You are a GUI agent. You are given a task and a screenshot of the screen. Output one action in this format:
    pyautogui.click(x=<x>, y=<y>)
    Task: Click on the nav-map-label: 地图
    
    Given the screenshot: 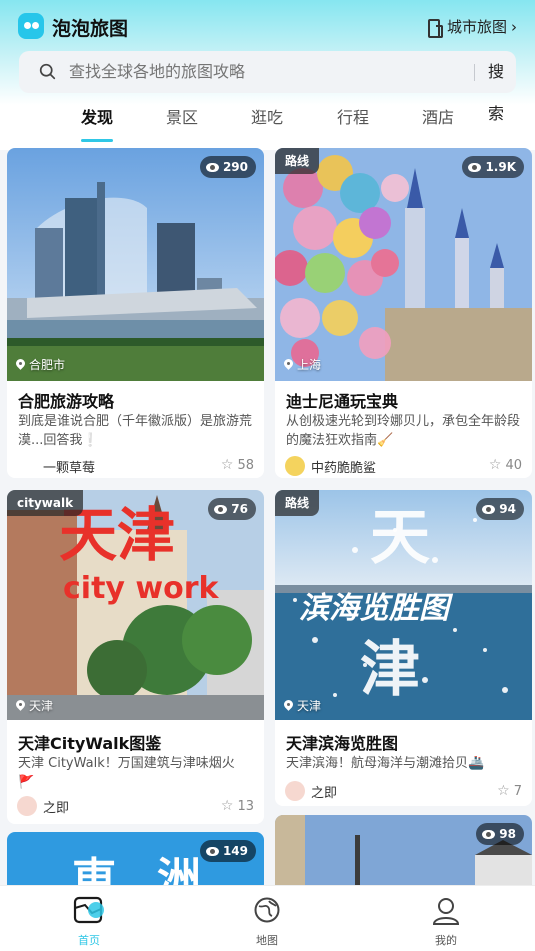 What is the action you would take?
    pyautogui.click(x=267, y=940)
    